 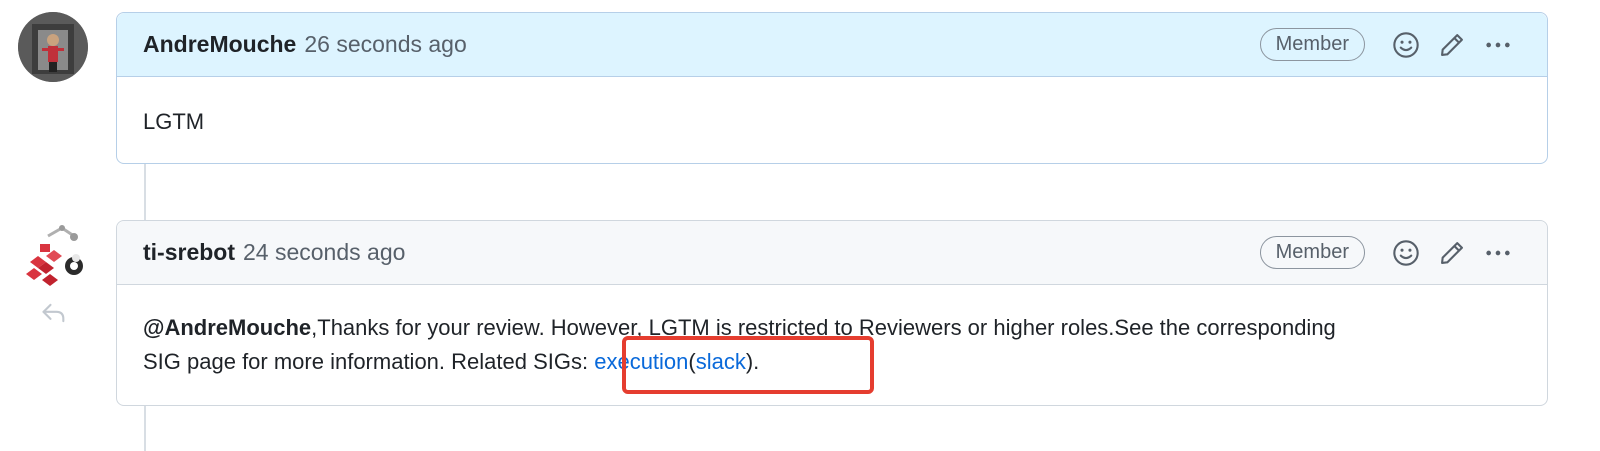 What do you see at coordinates (832, 253) in the screenshot?
I see `comment-header: ti-srebot 24 seconds ago Member` at bounding box center [832, 253].